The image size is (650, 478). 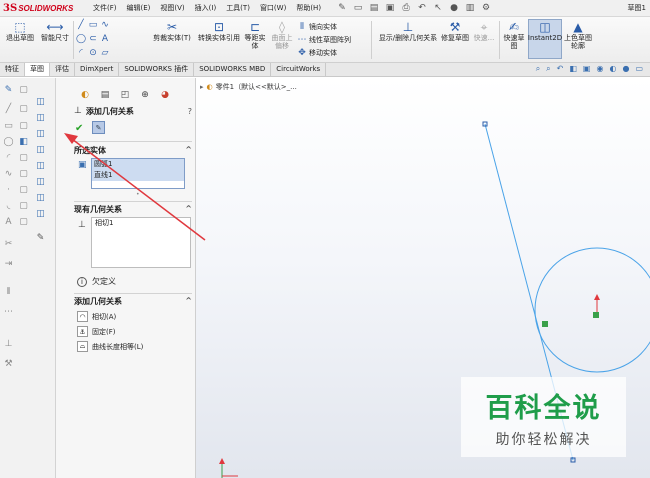 I want to click on sketch-circle, so click(x=592, y=310).